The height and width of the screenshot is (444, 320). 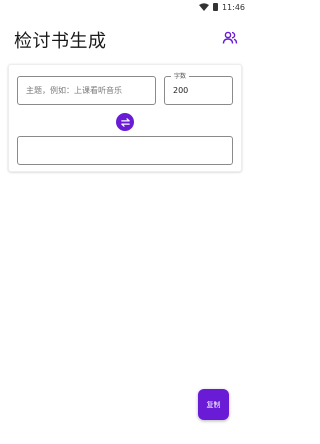 I want to click on word-count-field: 字数, so click(x=198, y=88).